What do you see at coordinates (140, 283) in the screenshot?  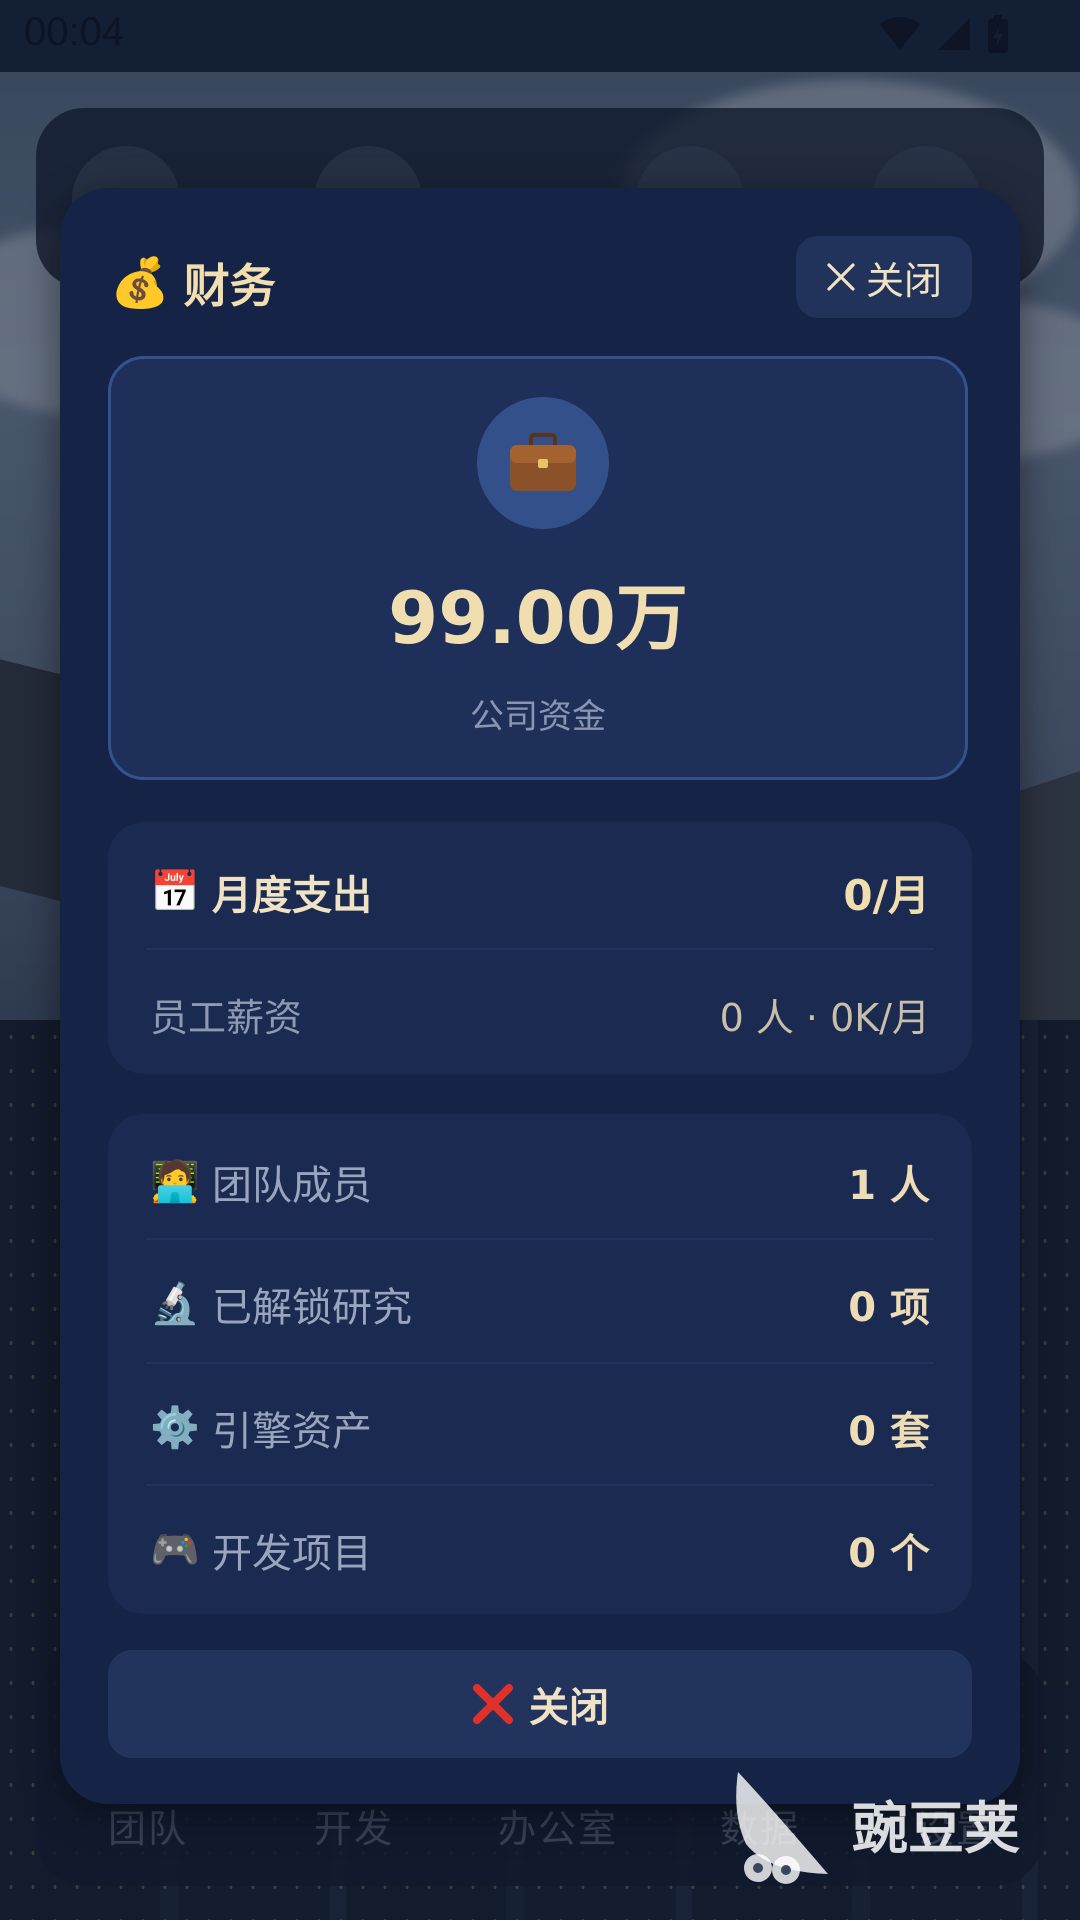 I see `money-bag-icon: 💰` at bounding box center [140, 283].